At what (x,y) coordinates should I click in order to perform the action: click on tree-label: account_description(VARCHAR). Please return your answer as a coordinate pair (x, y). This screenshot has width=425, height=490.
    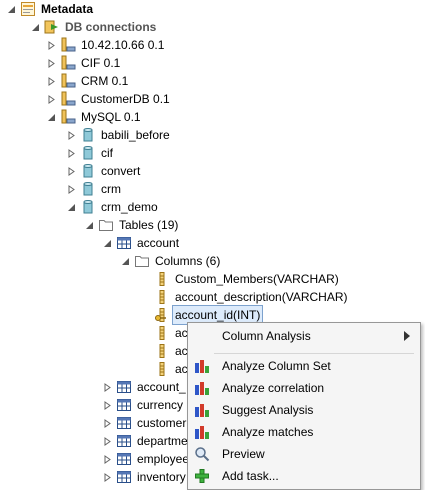
    Looking at the image, I should click on (261, 297).